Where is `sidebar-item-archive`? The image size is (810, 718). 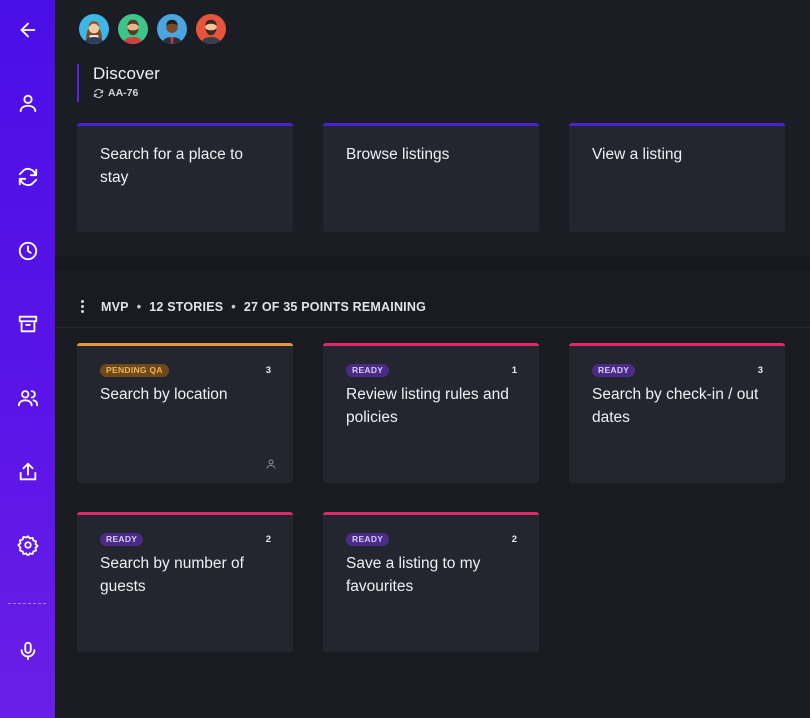
sidebar-item-archive is located at coordinates (27, 324).